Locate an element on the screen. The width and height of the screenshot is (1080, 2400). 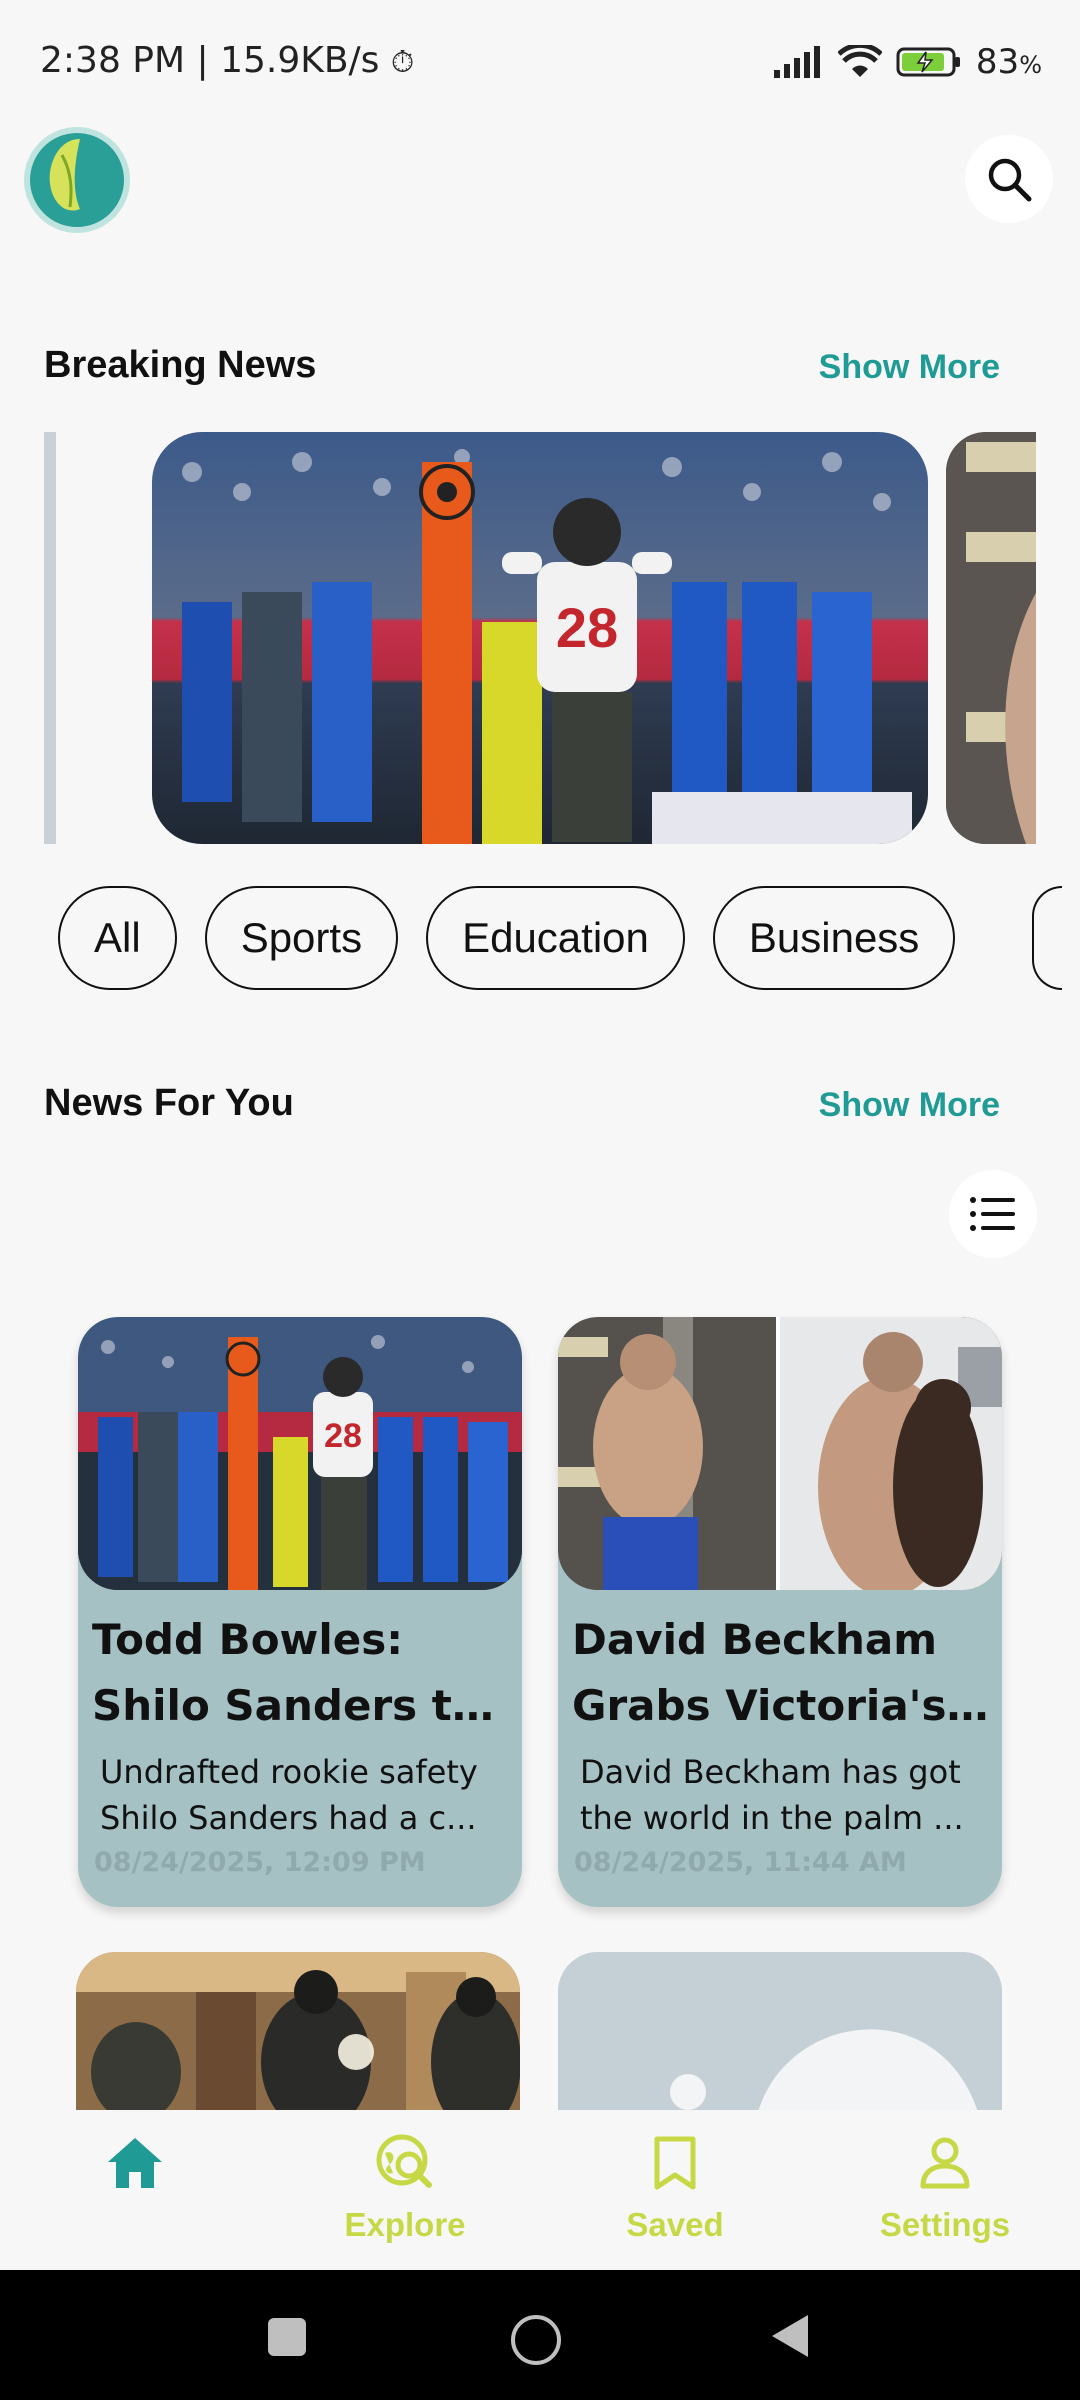
carousel-card-next is located at coordinates (991, 638).